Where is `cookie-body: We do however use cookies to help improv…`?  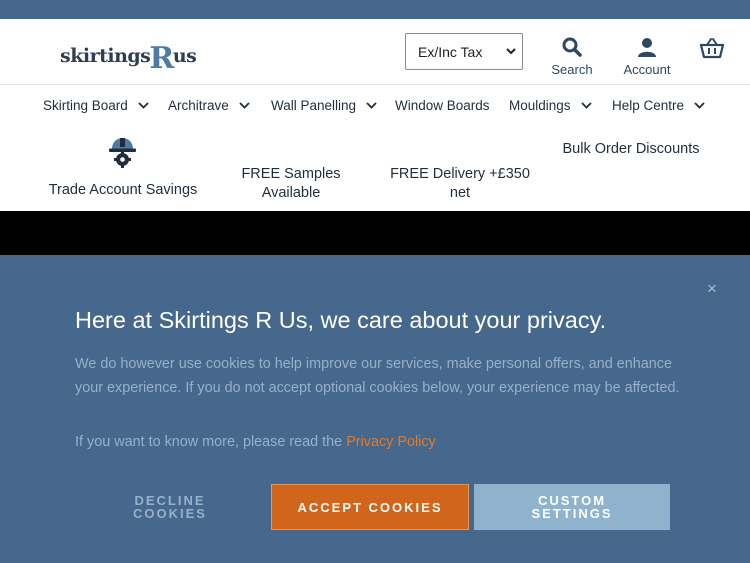 cookie-body: We do however use cookies to help improv… is located at coordinates (377, 376).